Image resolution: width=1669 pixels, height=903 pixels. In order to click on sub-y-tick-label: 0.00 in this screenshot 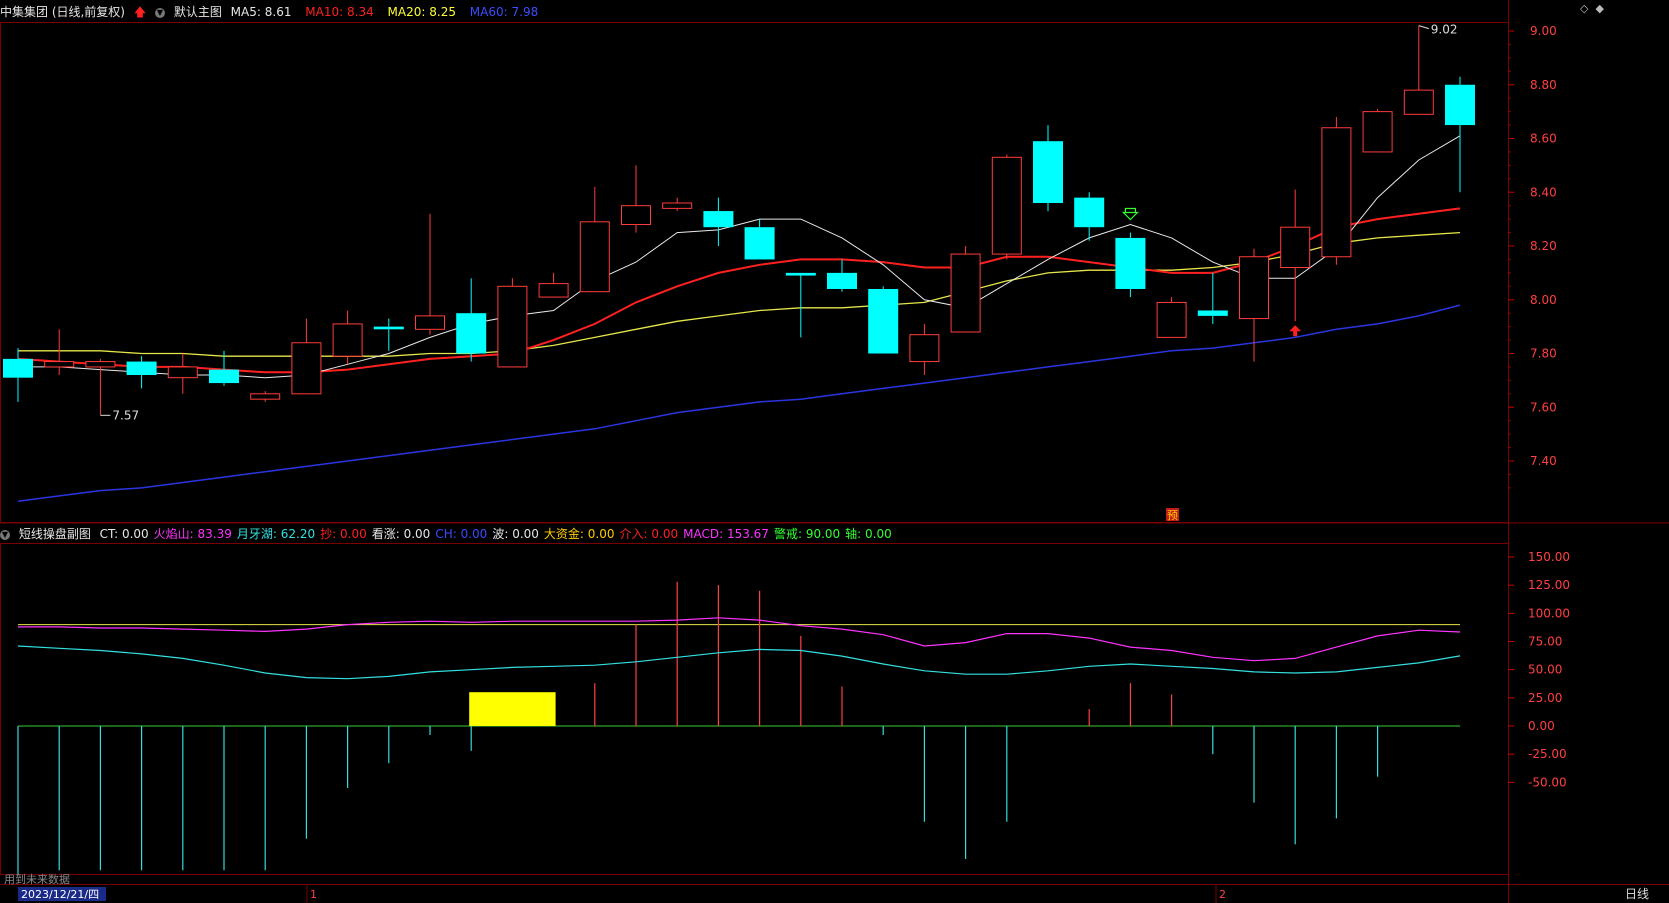, I will do `click(1541, 726)`.